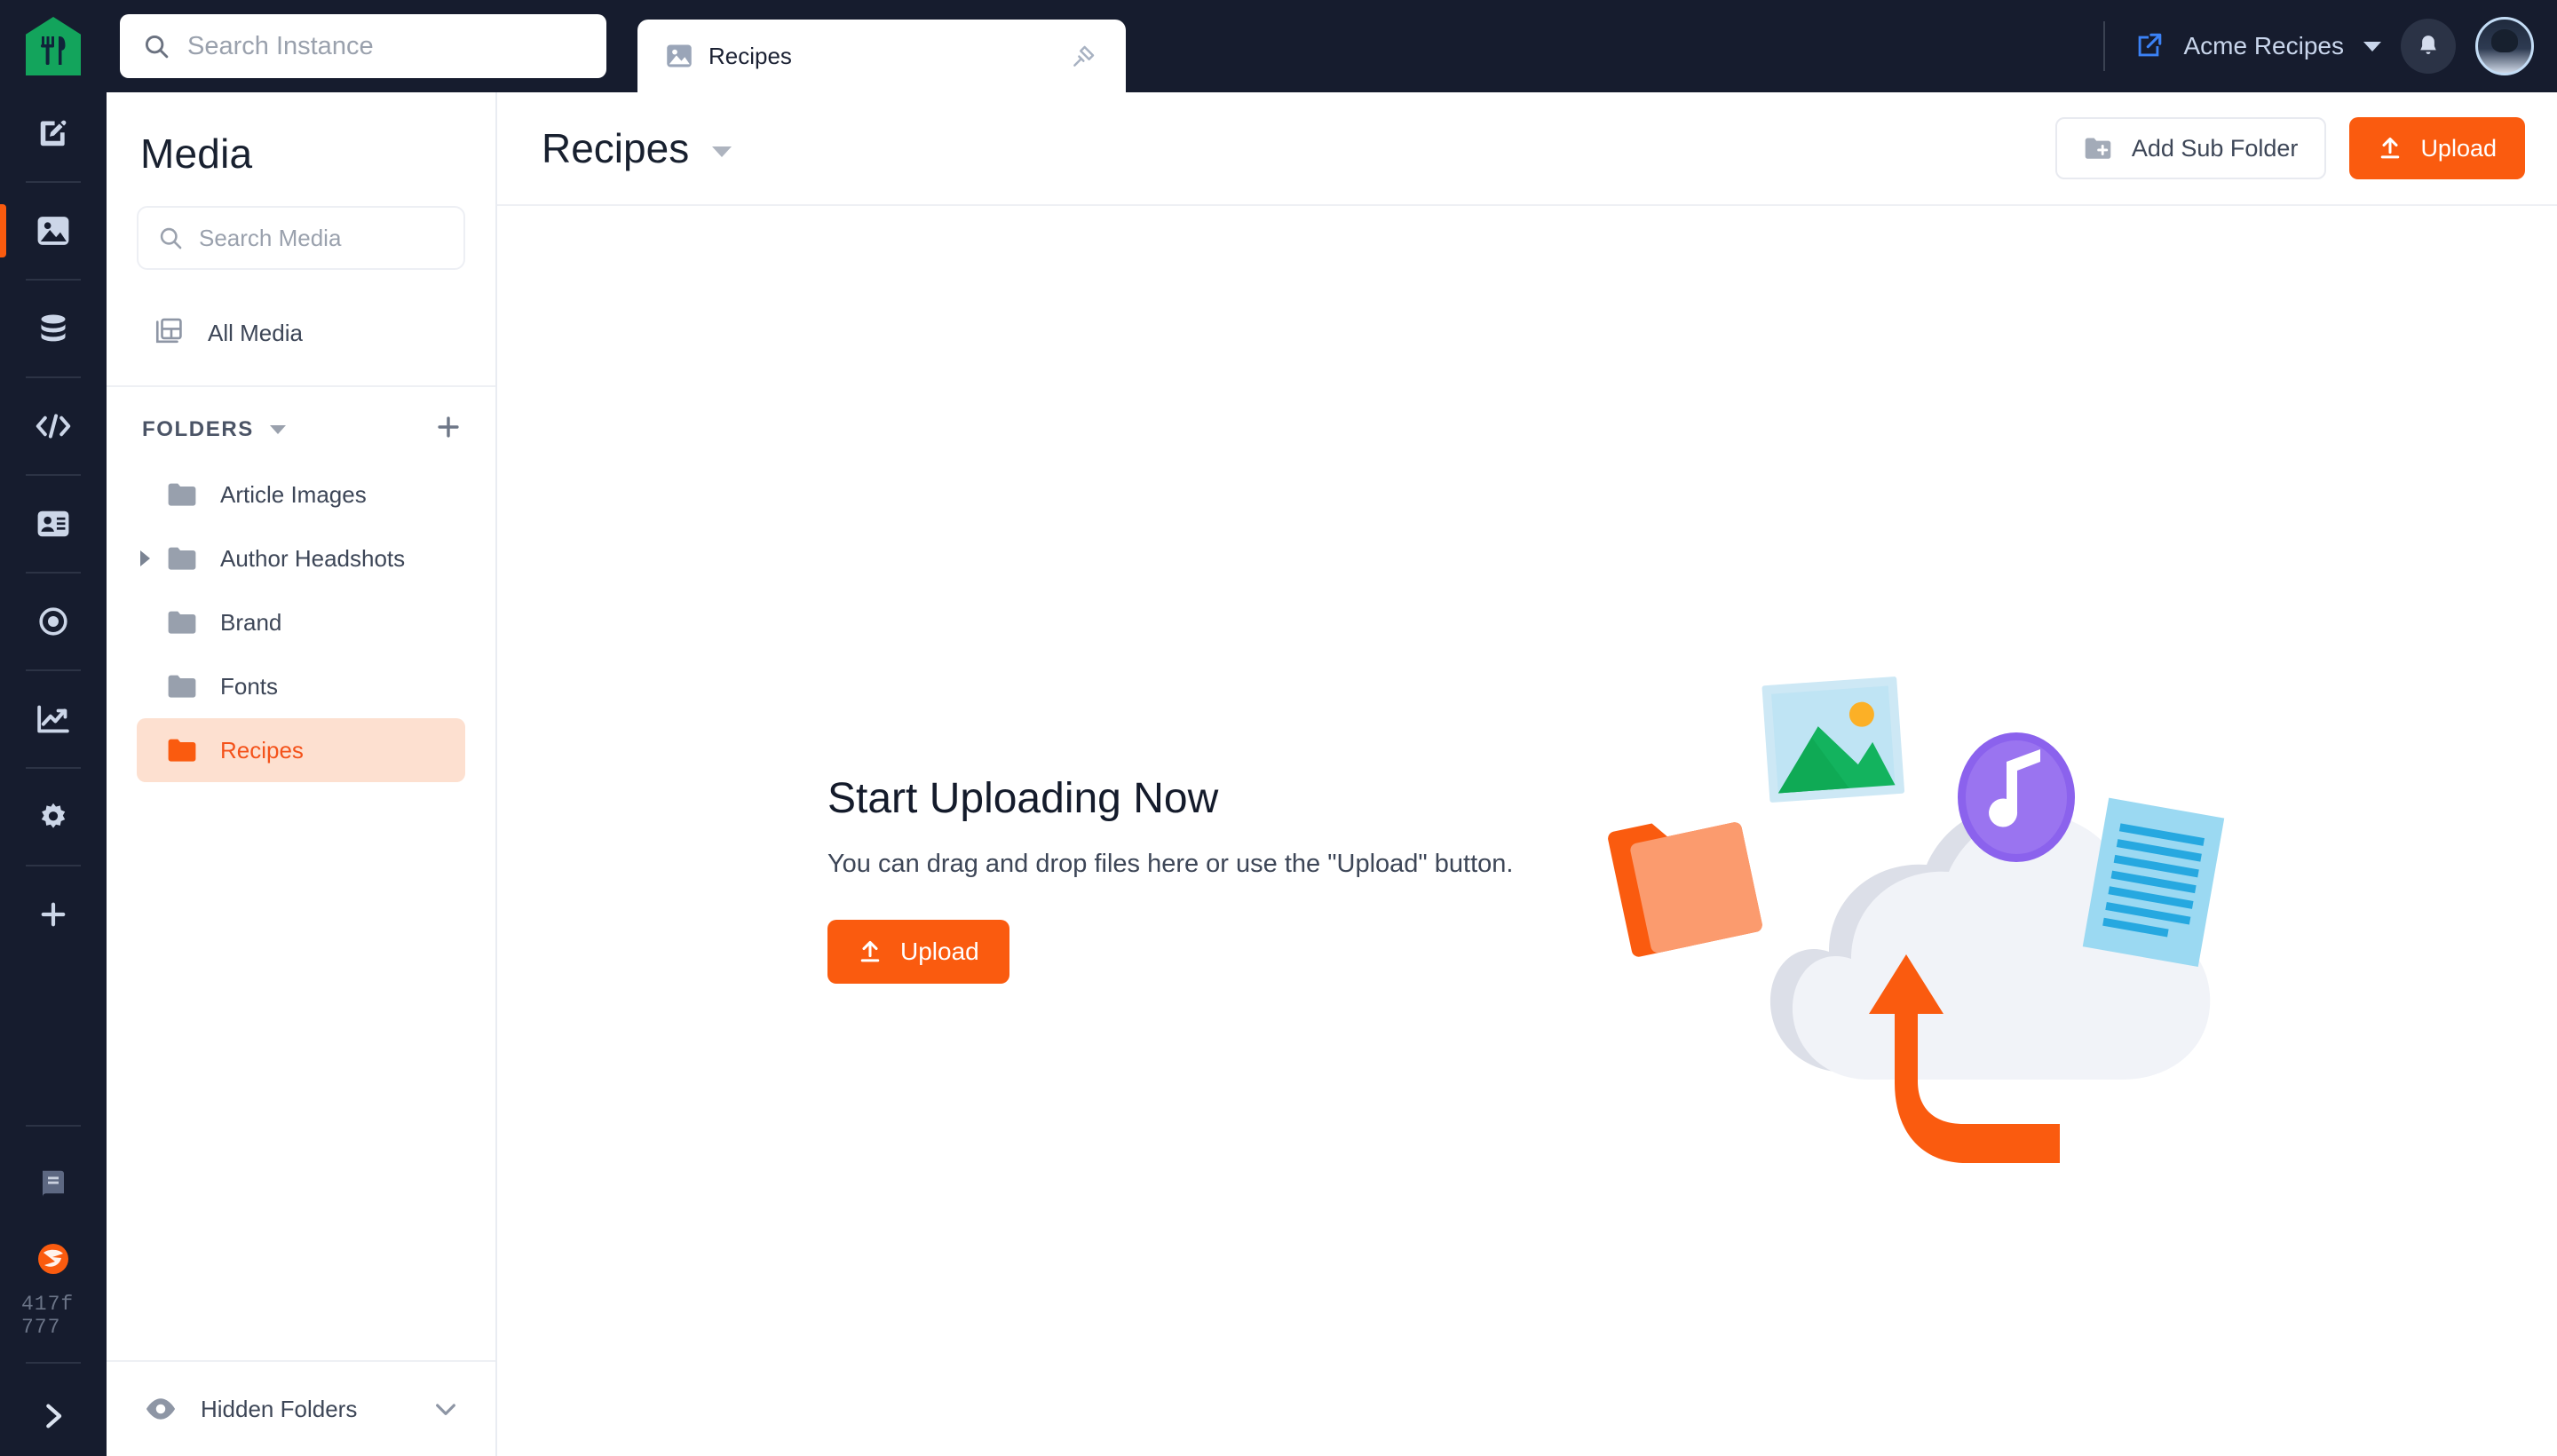 The width and height of the screenshot is (2557, 1456). What do you see at coordinates (270, 237) in the screenshot?
I see `search-media-placeholder: Search Media` at bounding box center [270, 237].